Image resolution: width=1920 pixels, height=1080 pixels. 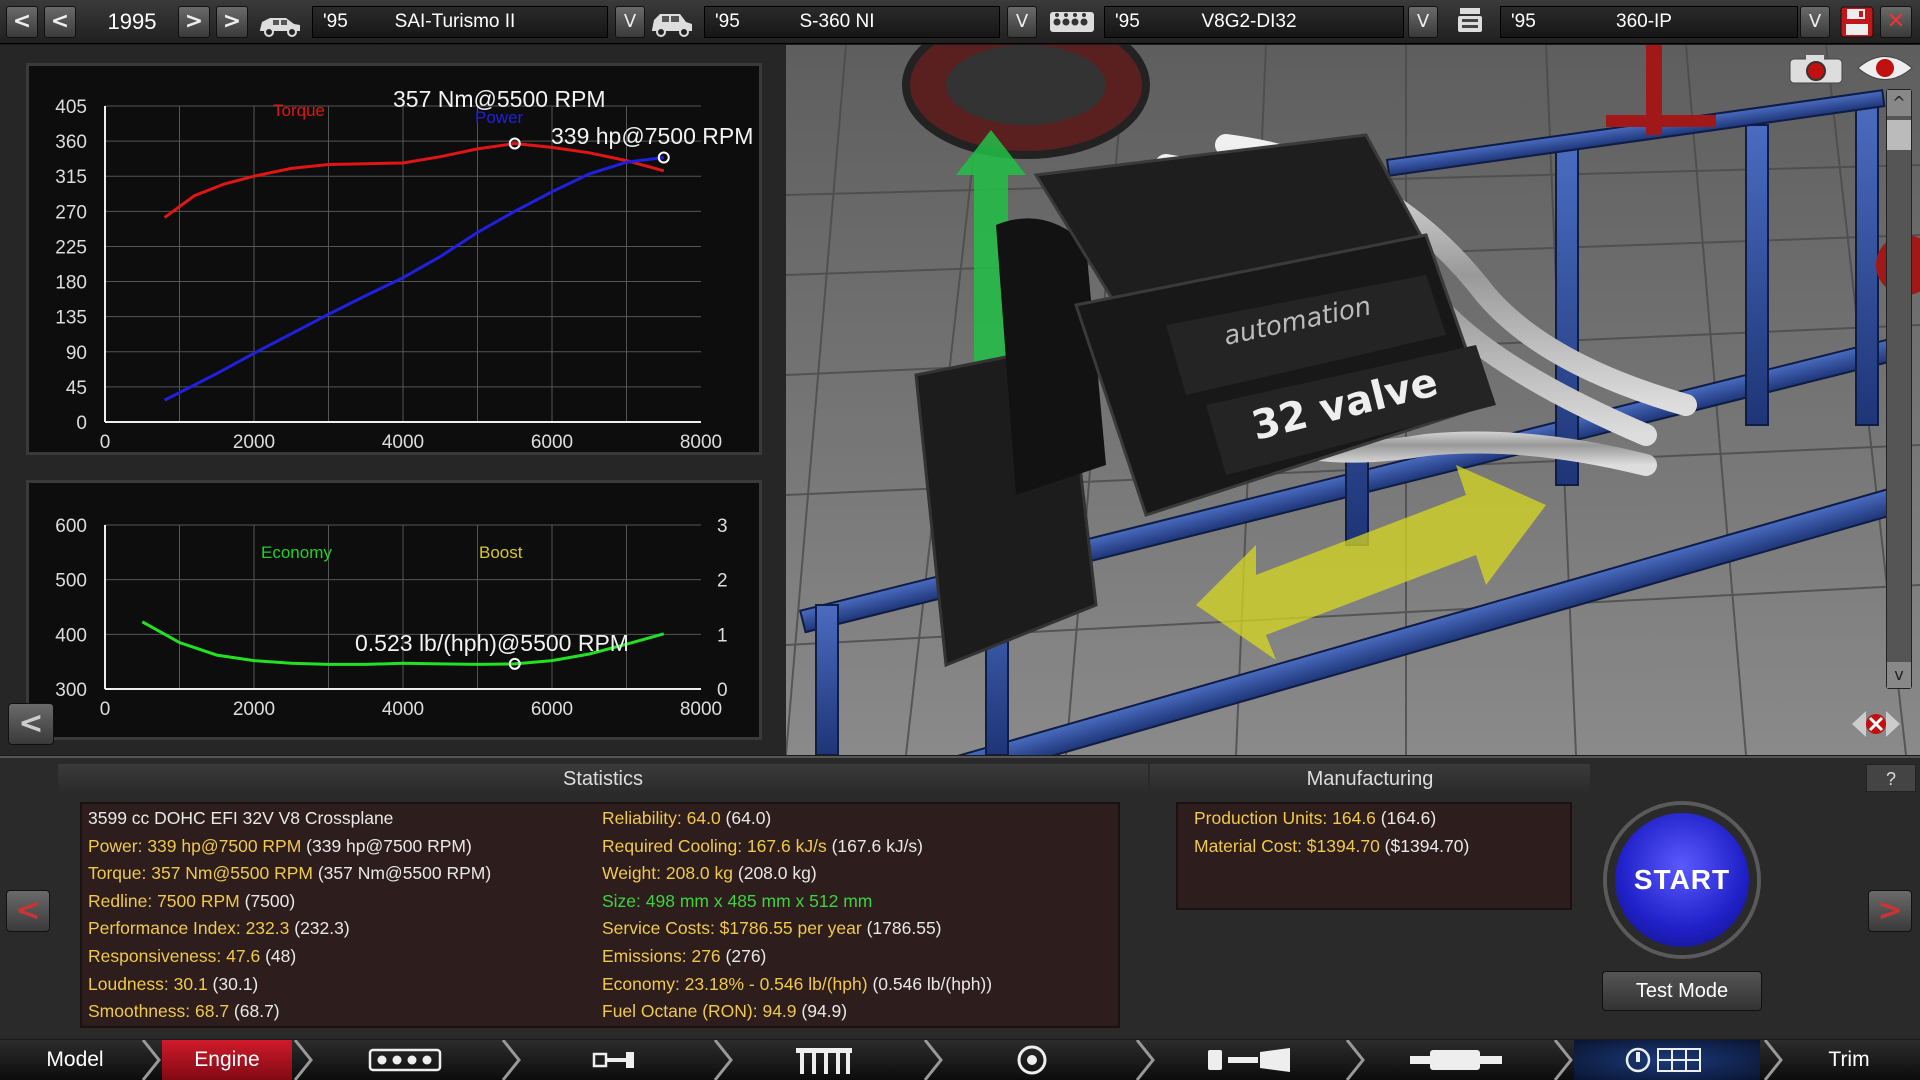 What do you see at coordinates (1899, 675) in the screenshot?
I see `zoom-down-button: v` at bounding box center [1899, 675].